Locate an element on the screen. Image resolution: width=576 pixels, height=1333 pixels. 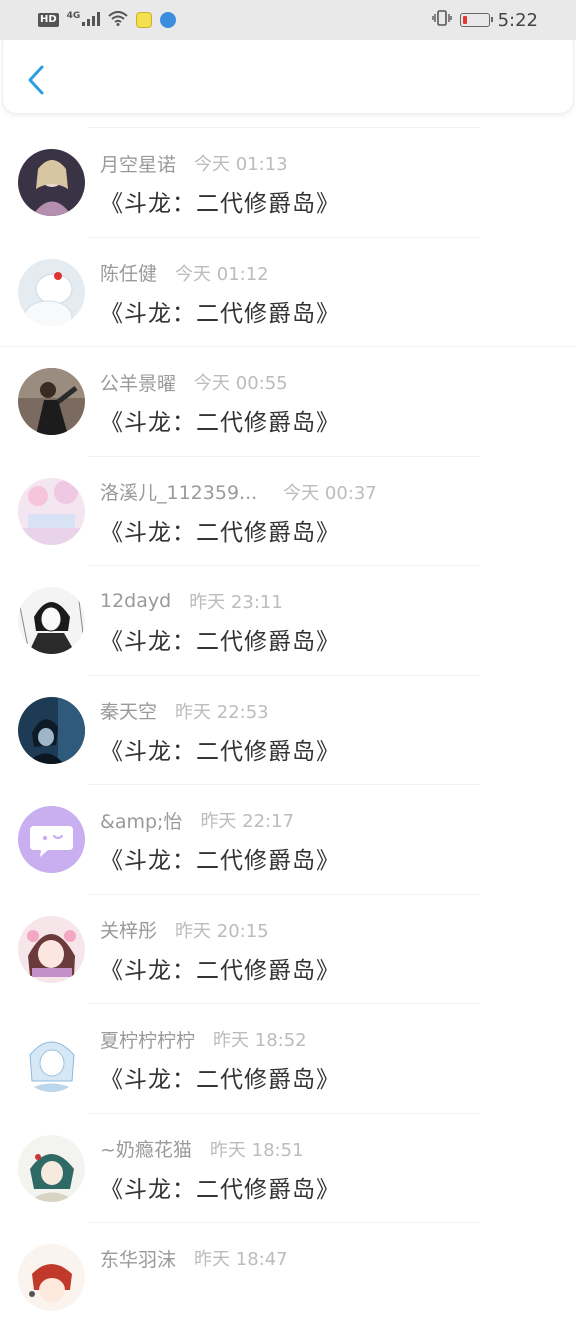
network-type-label: 4G is located at coordinates (73, 16).